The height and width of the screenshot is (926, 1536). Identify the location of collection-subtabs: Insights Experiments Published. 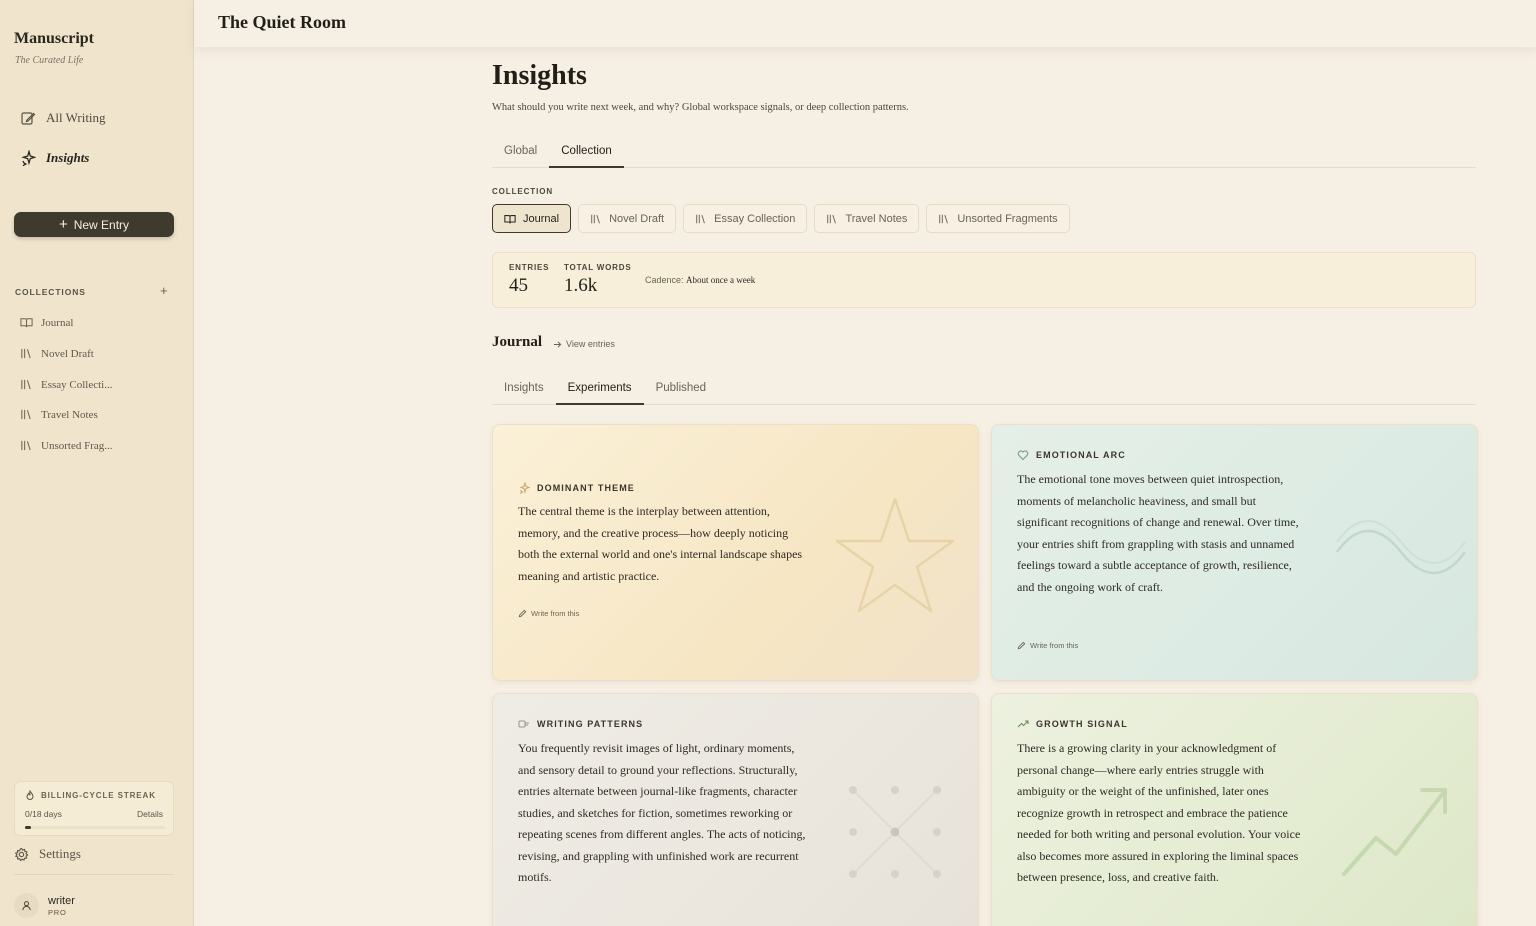
(984, 393).